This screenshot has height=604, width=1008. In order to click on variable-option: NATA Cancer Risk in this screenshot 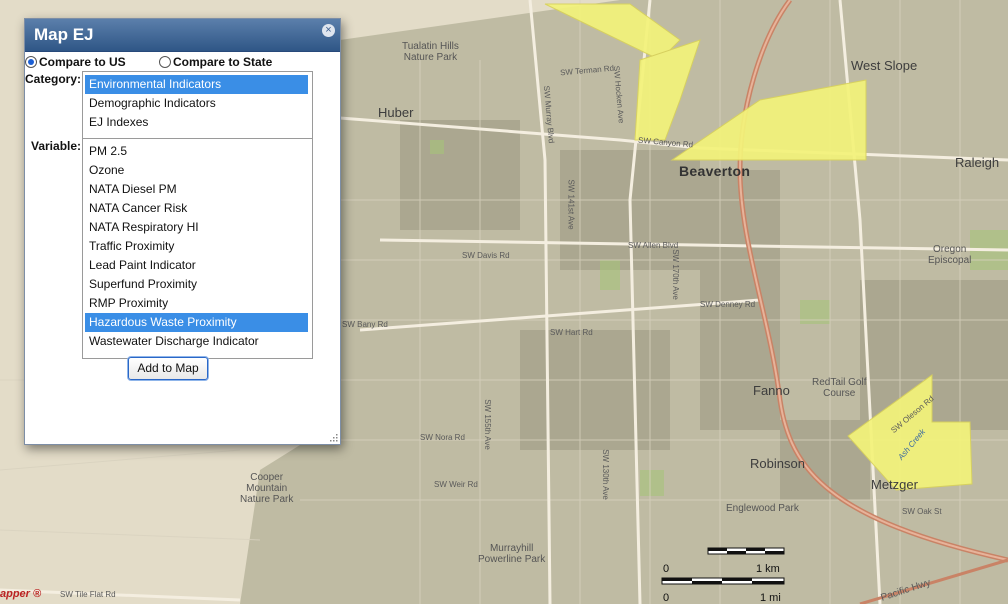, I will do `click(196, 208)`.